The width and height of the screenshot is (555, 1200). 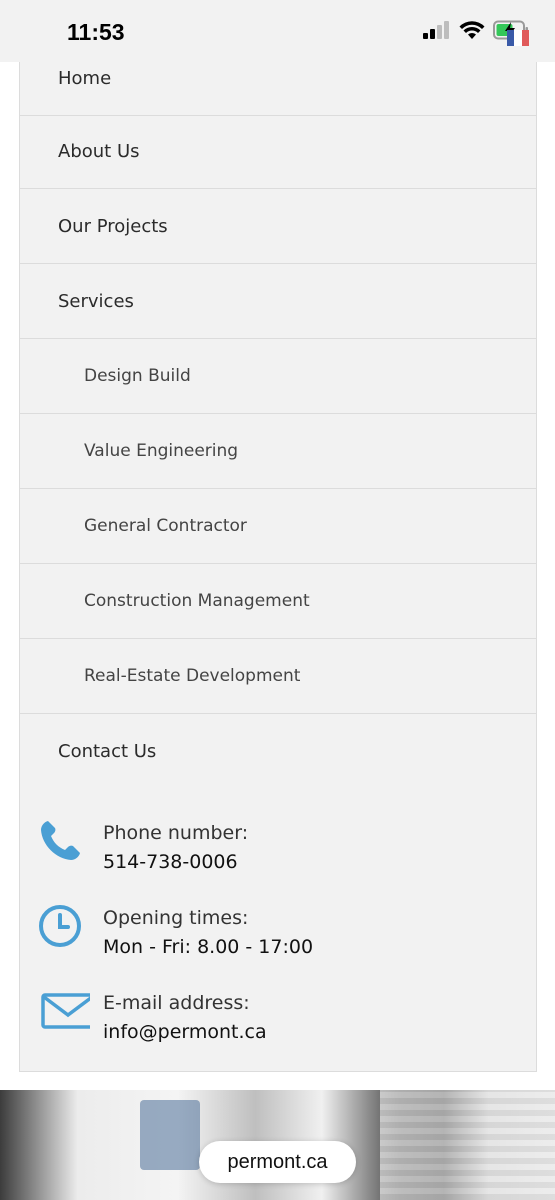 I want to click on signal-icon, so click(x=436, y=30).